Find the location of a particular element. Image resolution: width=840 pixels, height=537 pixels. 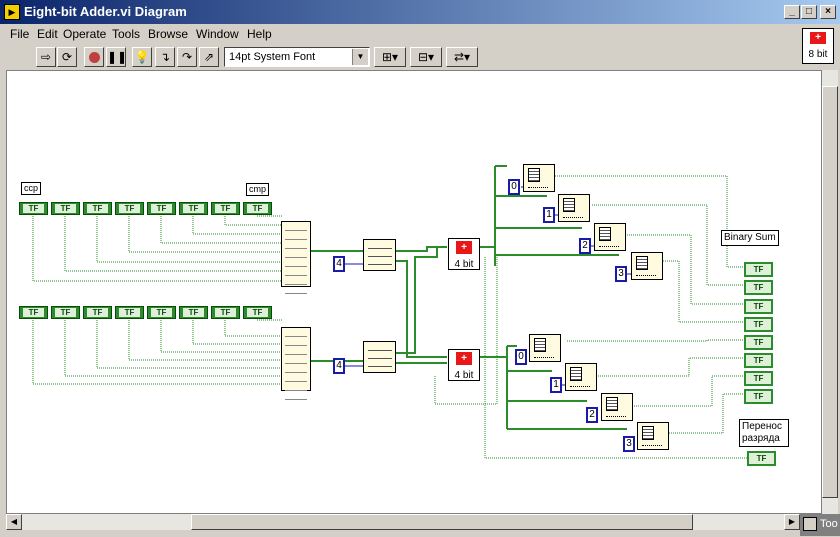

tools-palette-button: Too is located at coordinates (820, 525).